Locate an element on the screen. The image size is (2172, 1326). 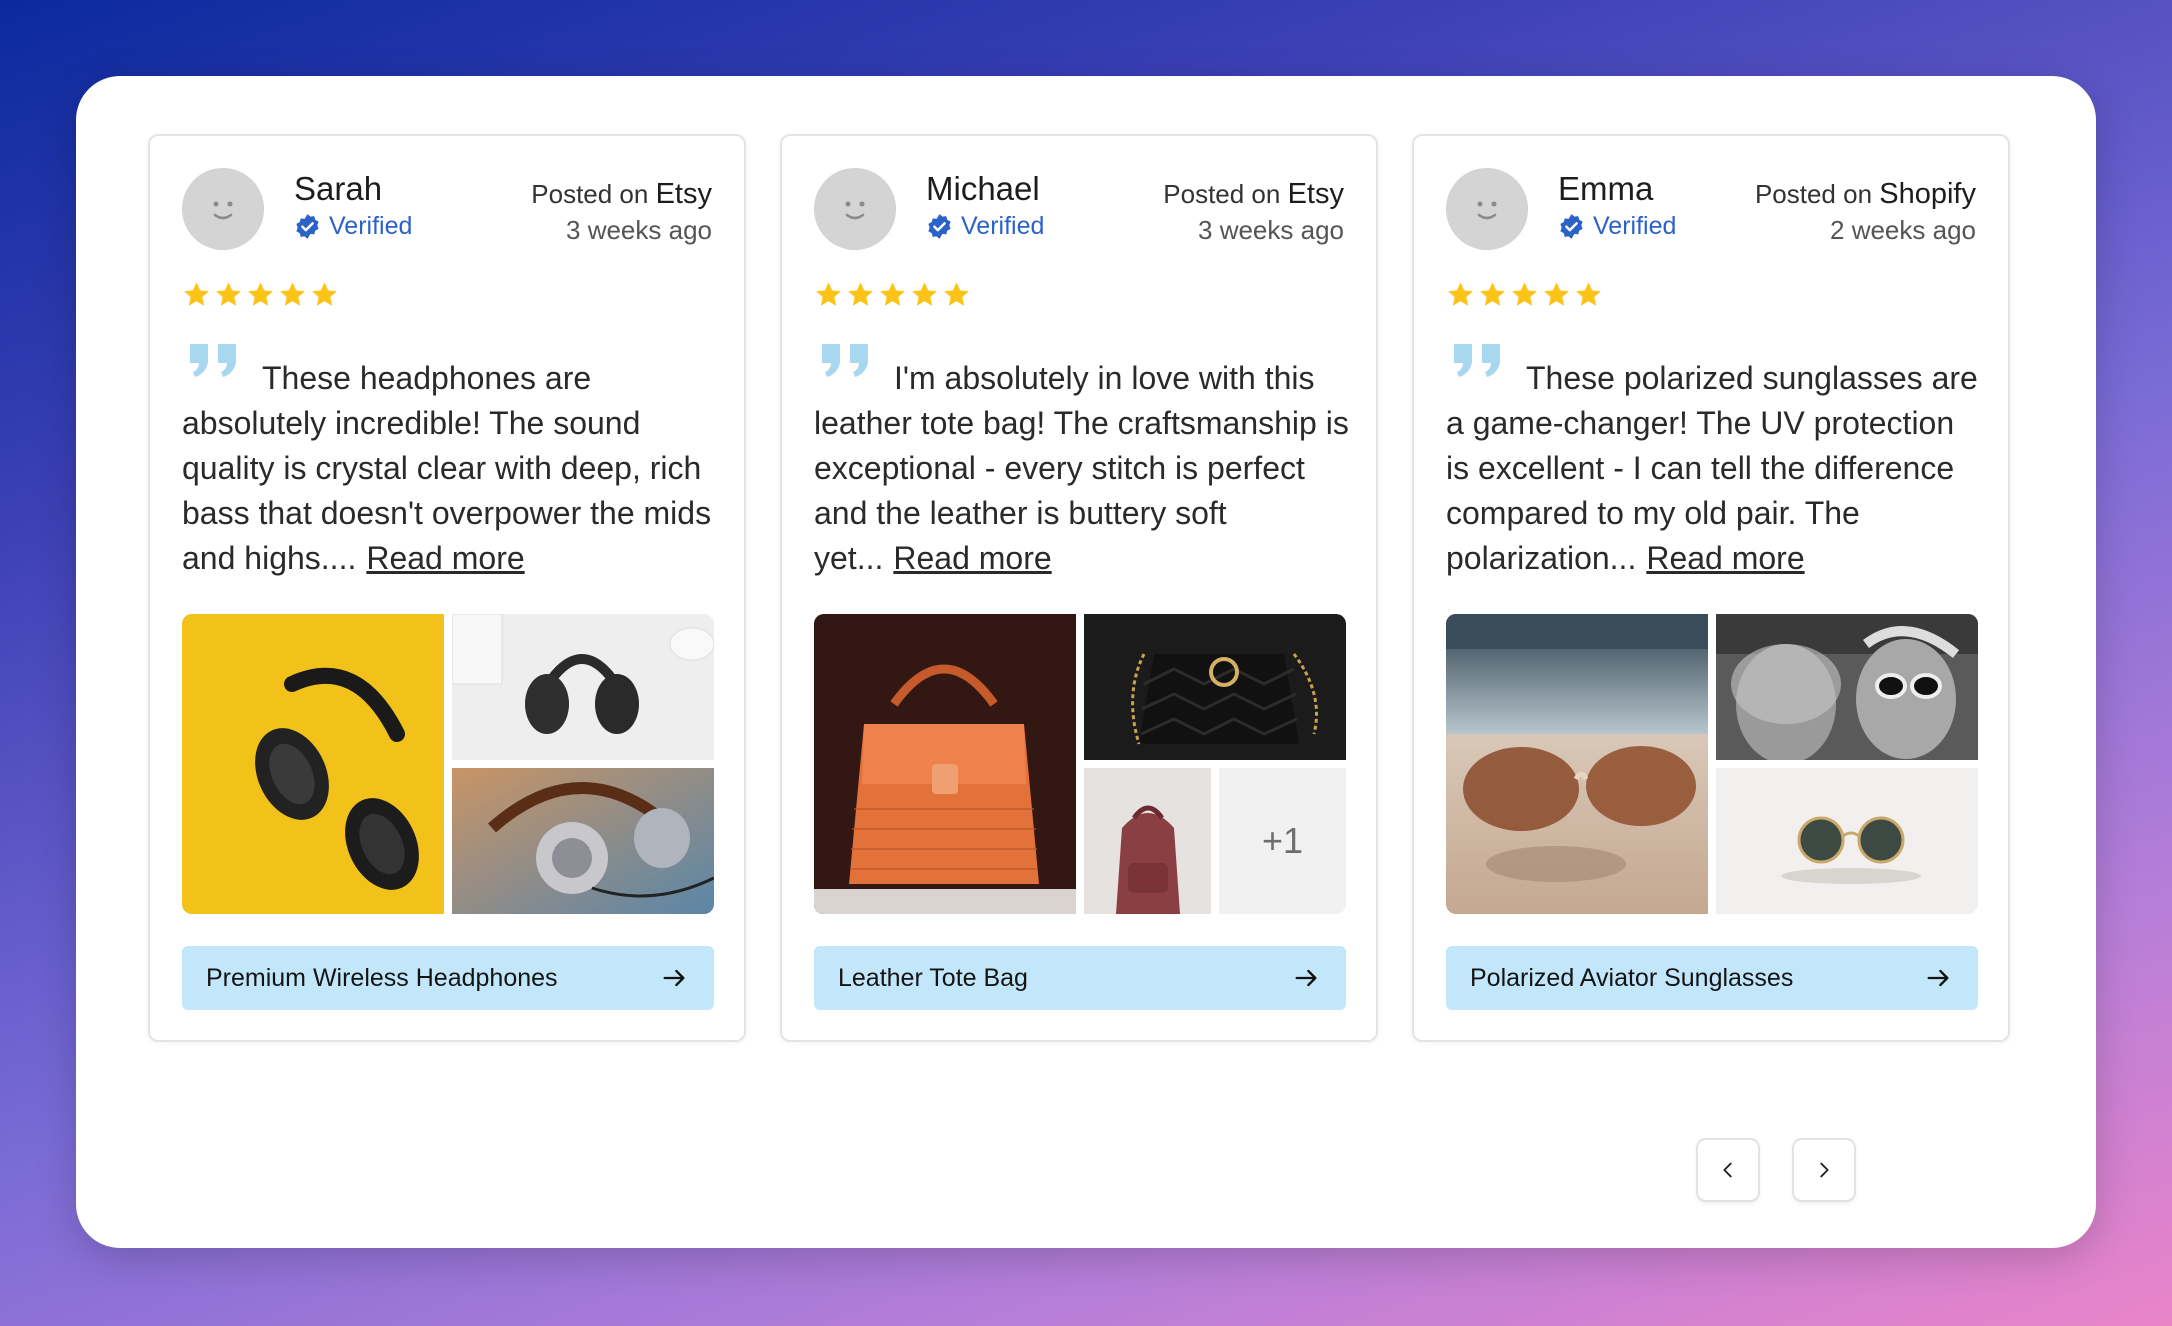
more-photos-count: +1 is located at coordinates (1282, 840).